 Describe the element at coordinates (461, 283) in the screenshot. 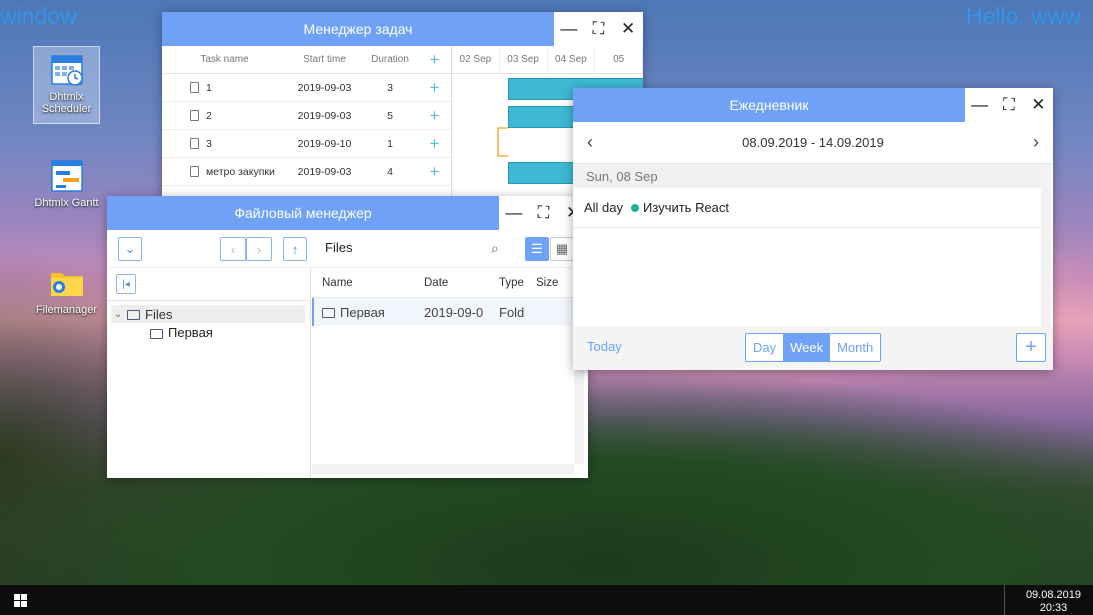

I see `column-header-date: Date` at that location.